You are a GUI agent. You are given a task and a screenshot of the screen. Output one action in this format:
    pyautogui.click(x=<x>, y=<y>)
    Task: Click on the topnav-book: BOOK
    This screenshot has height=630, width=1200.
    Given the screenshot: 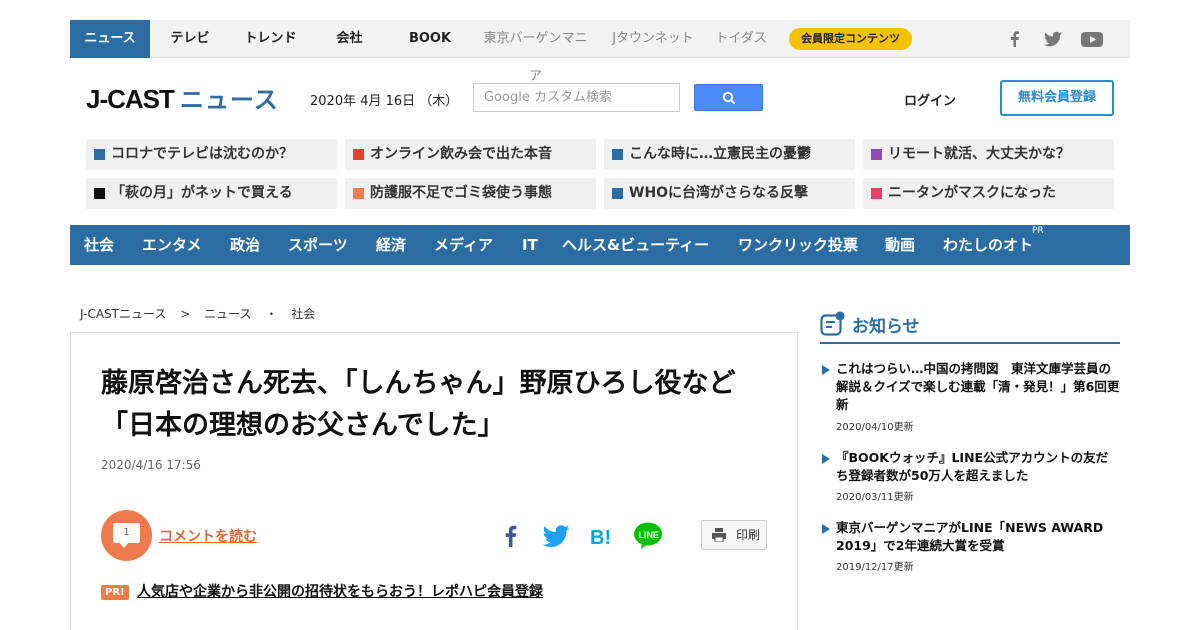 What is the action you would take?
    pyautogui.click(x=430, y=39)
    